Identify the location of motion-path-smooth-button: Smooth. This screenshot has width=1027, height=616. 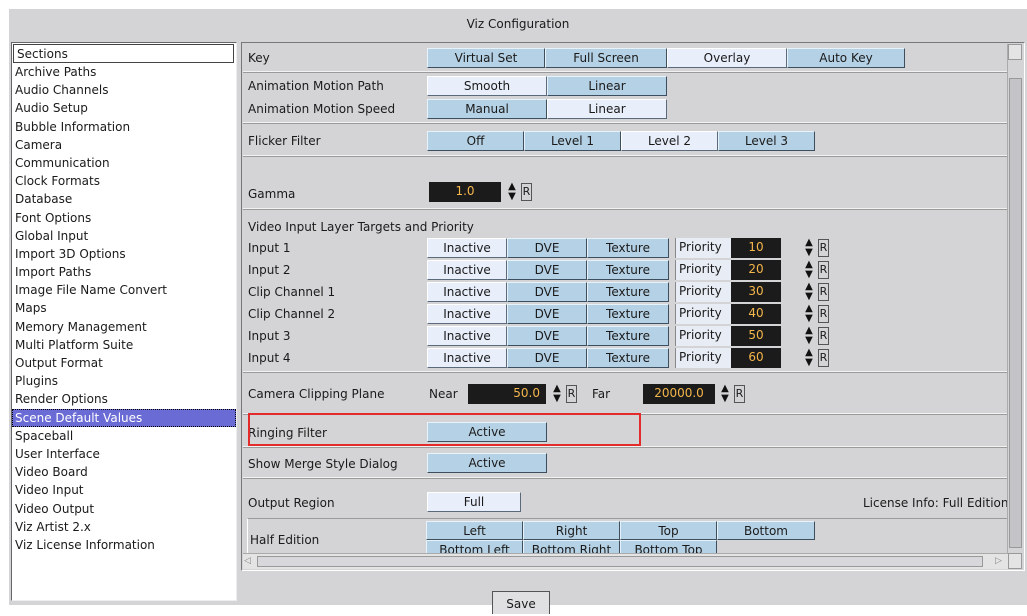
(487, 86).